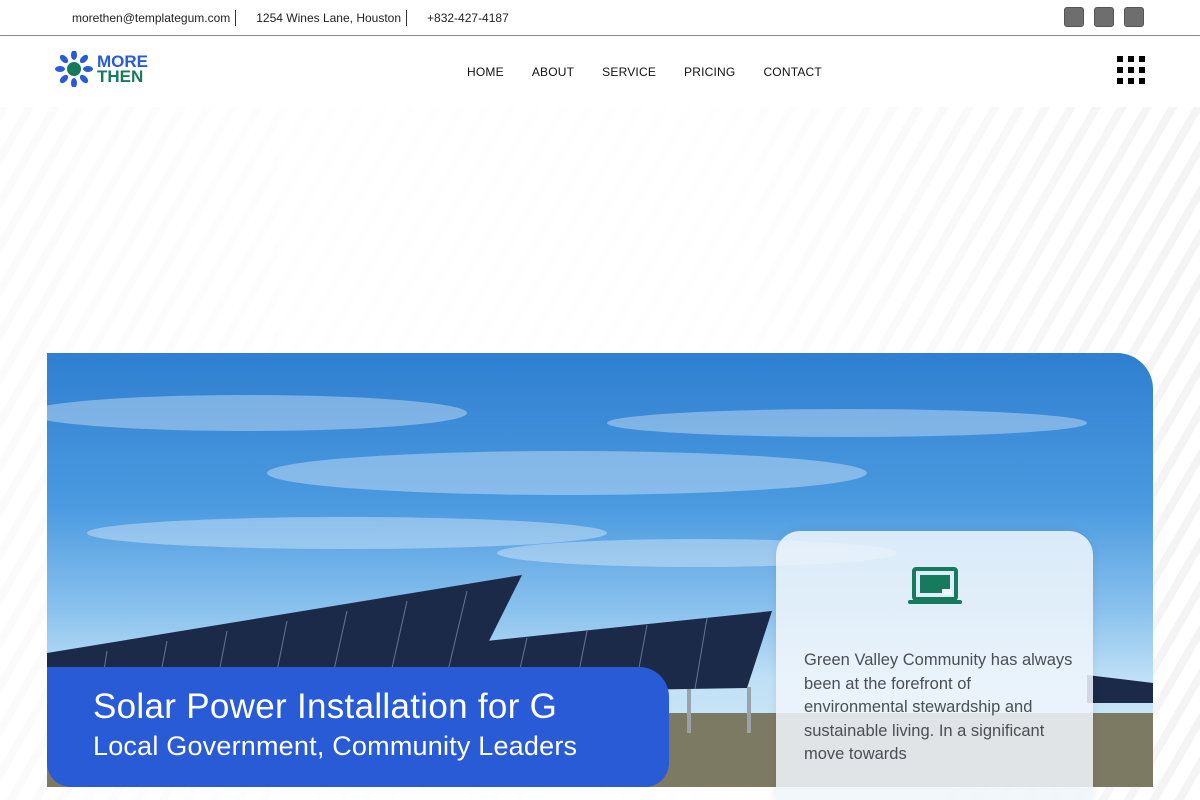 This screenshot has height=800, width=1200. Describe the element at coordinates (553, 72) in the screenshot. I see `nav-about: ABOUT` at that location.